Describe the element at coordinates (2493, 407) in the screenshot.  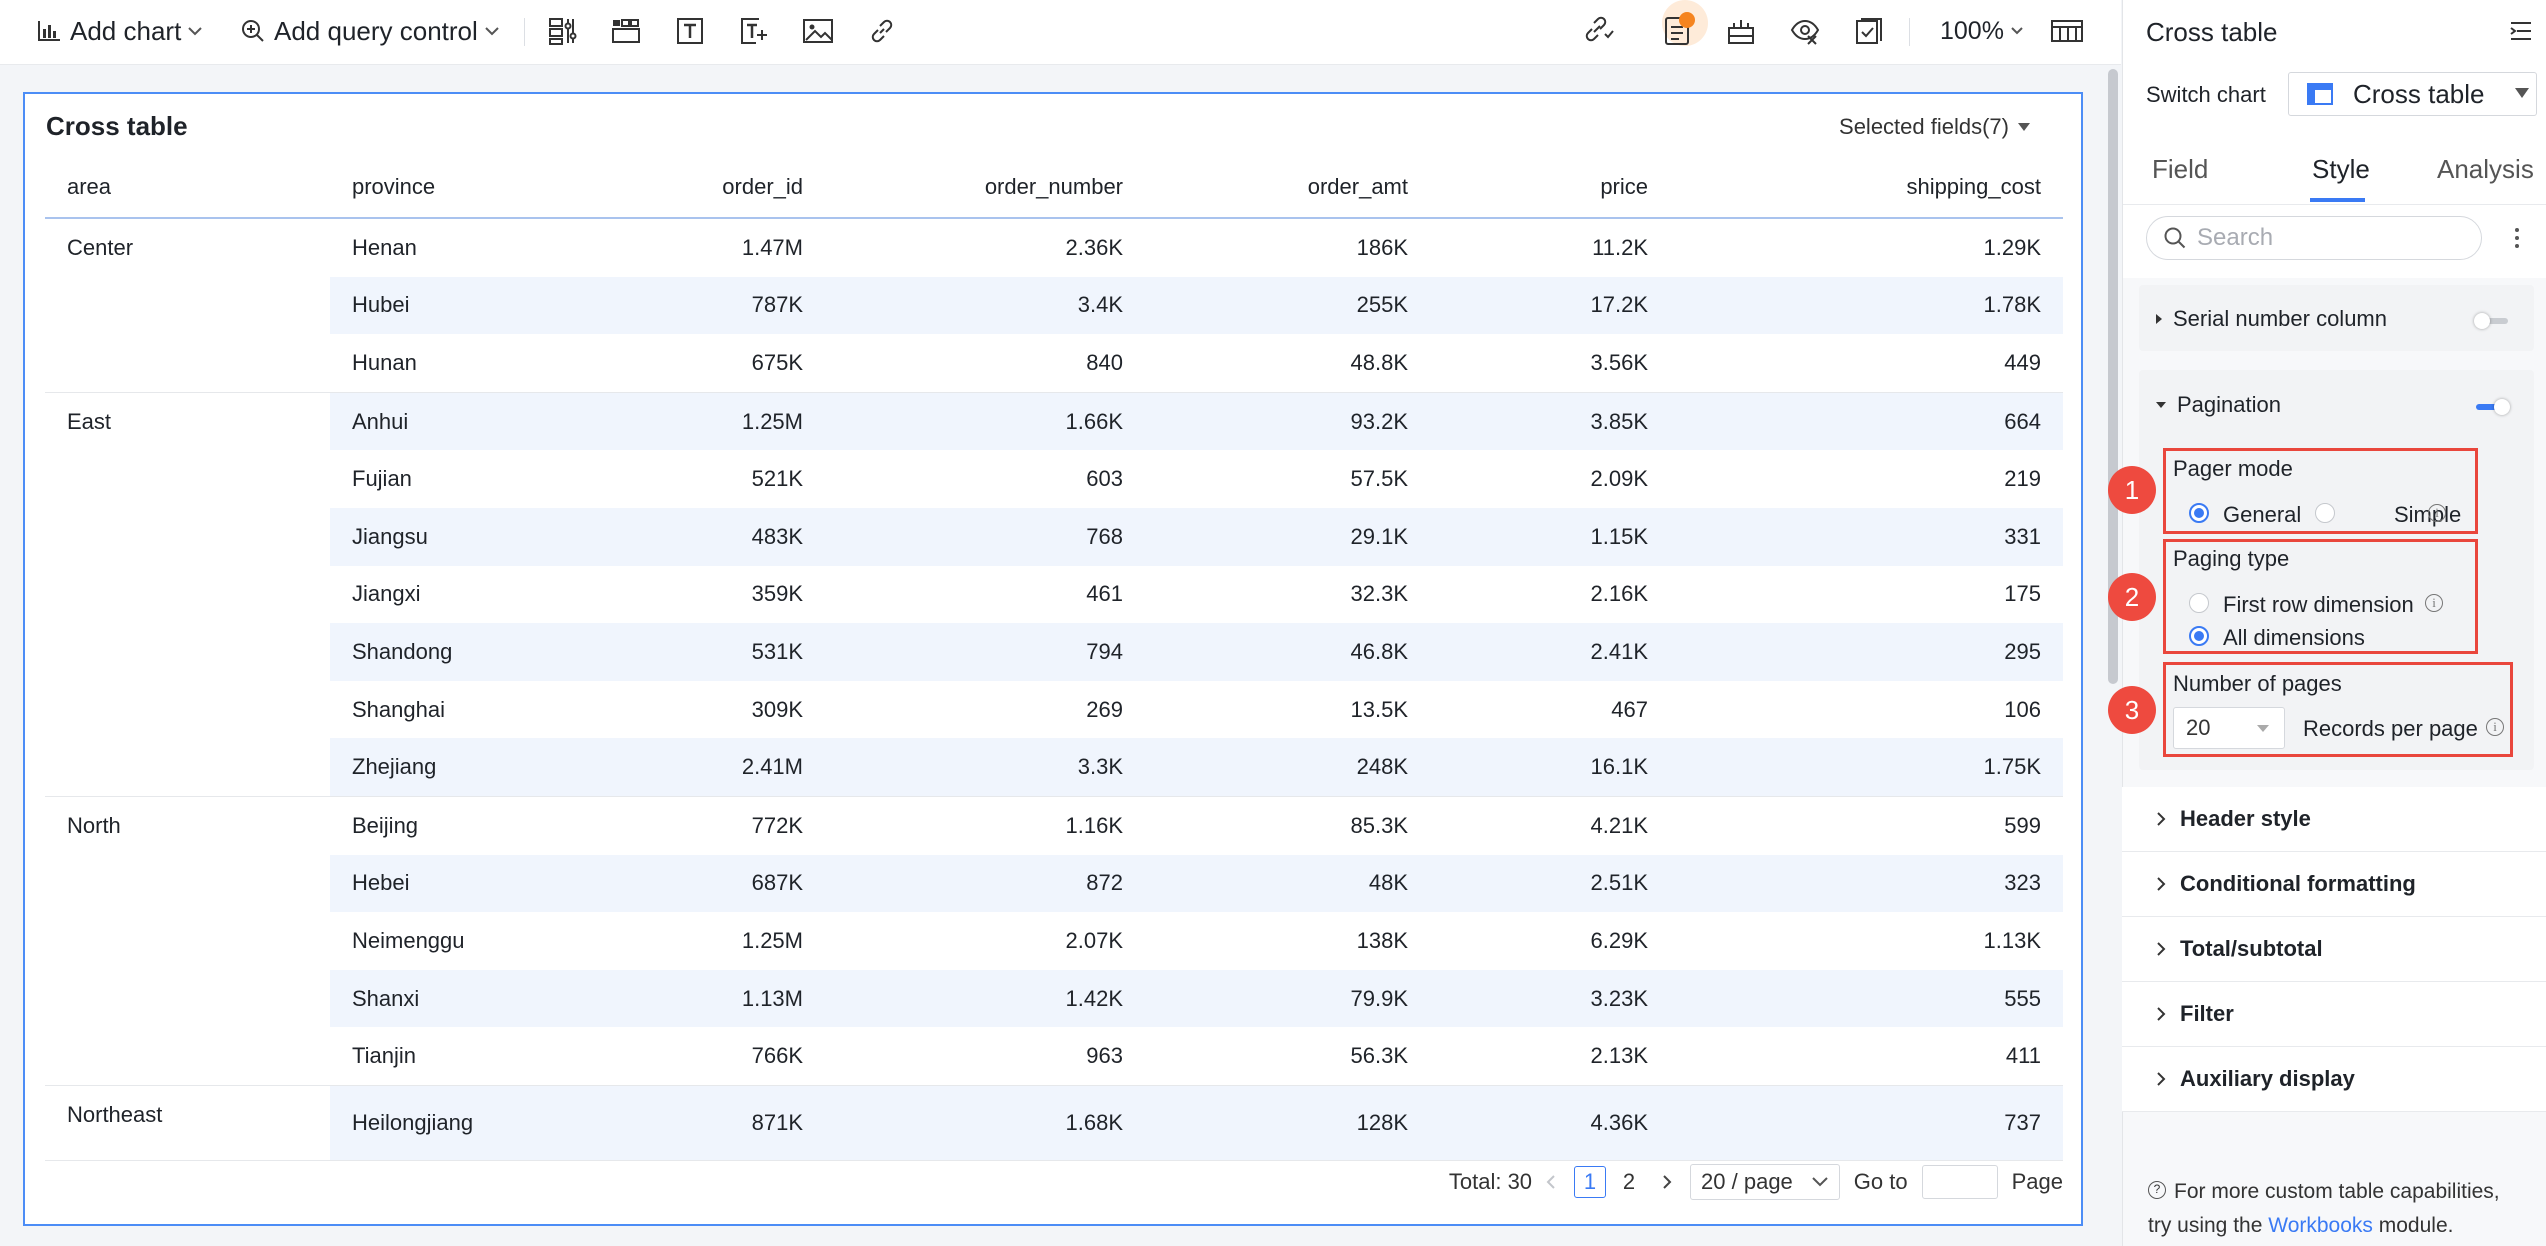
I see `pagination-toggle` at that location.